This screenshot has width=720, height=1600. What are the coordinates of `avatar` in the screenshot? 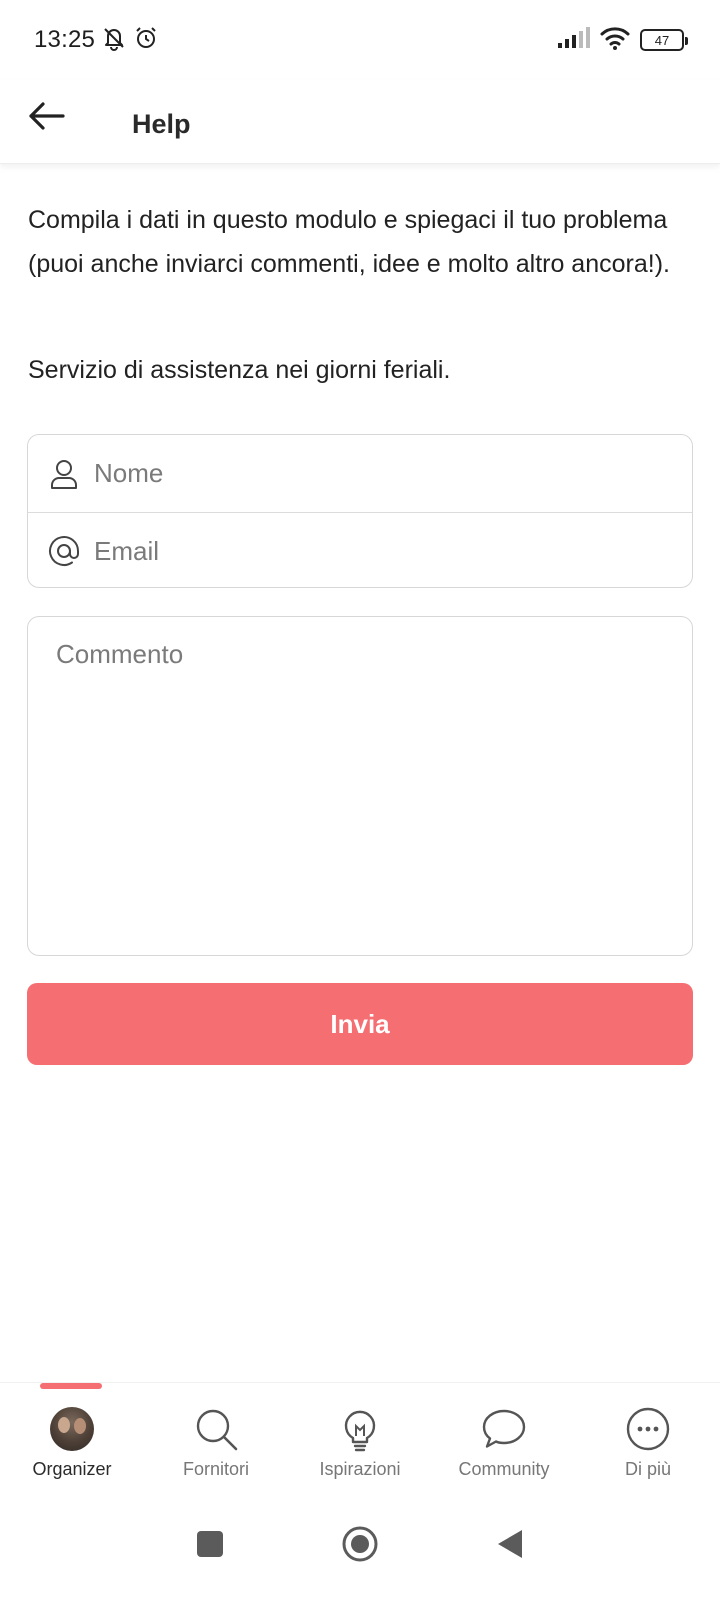 It's located at (72, 1429).